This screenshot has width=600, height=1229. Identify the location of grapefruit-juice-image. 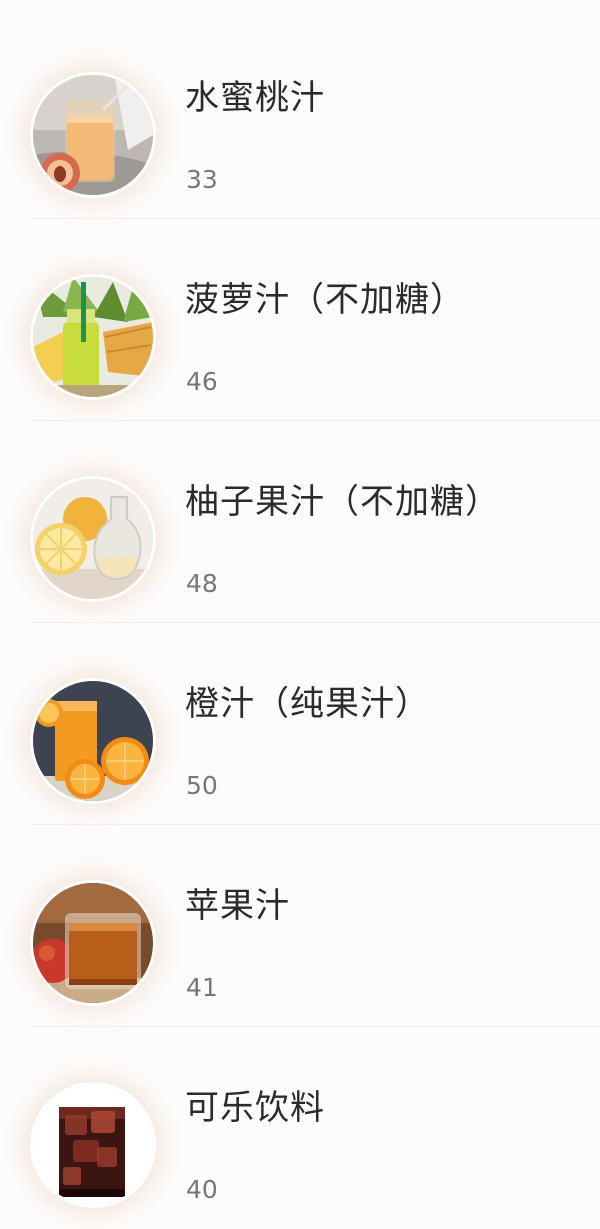
(93, 539).